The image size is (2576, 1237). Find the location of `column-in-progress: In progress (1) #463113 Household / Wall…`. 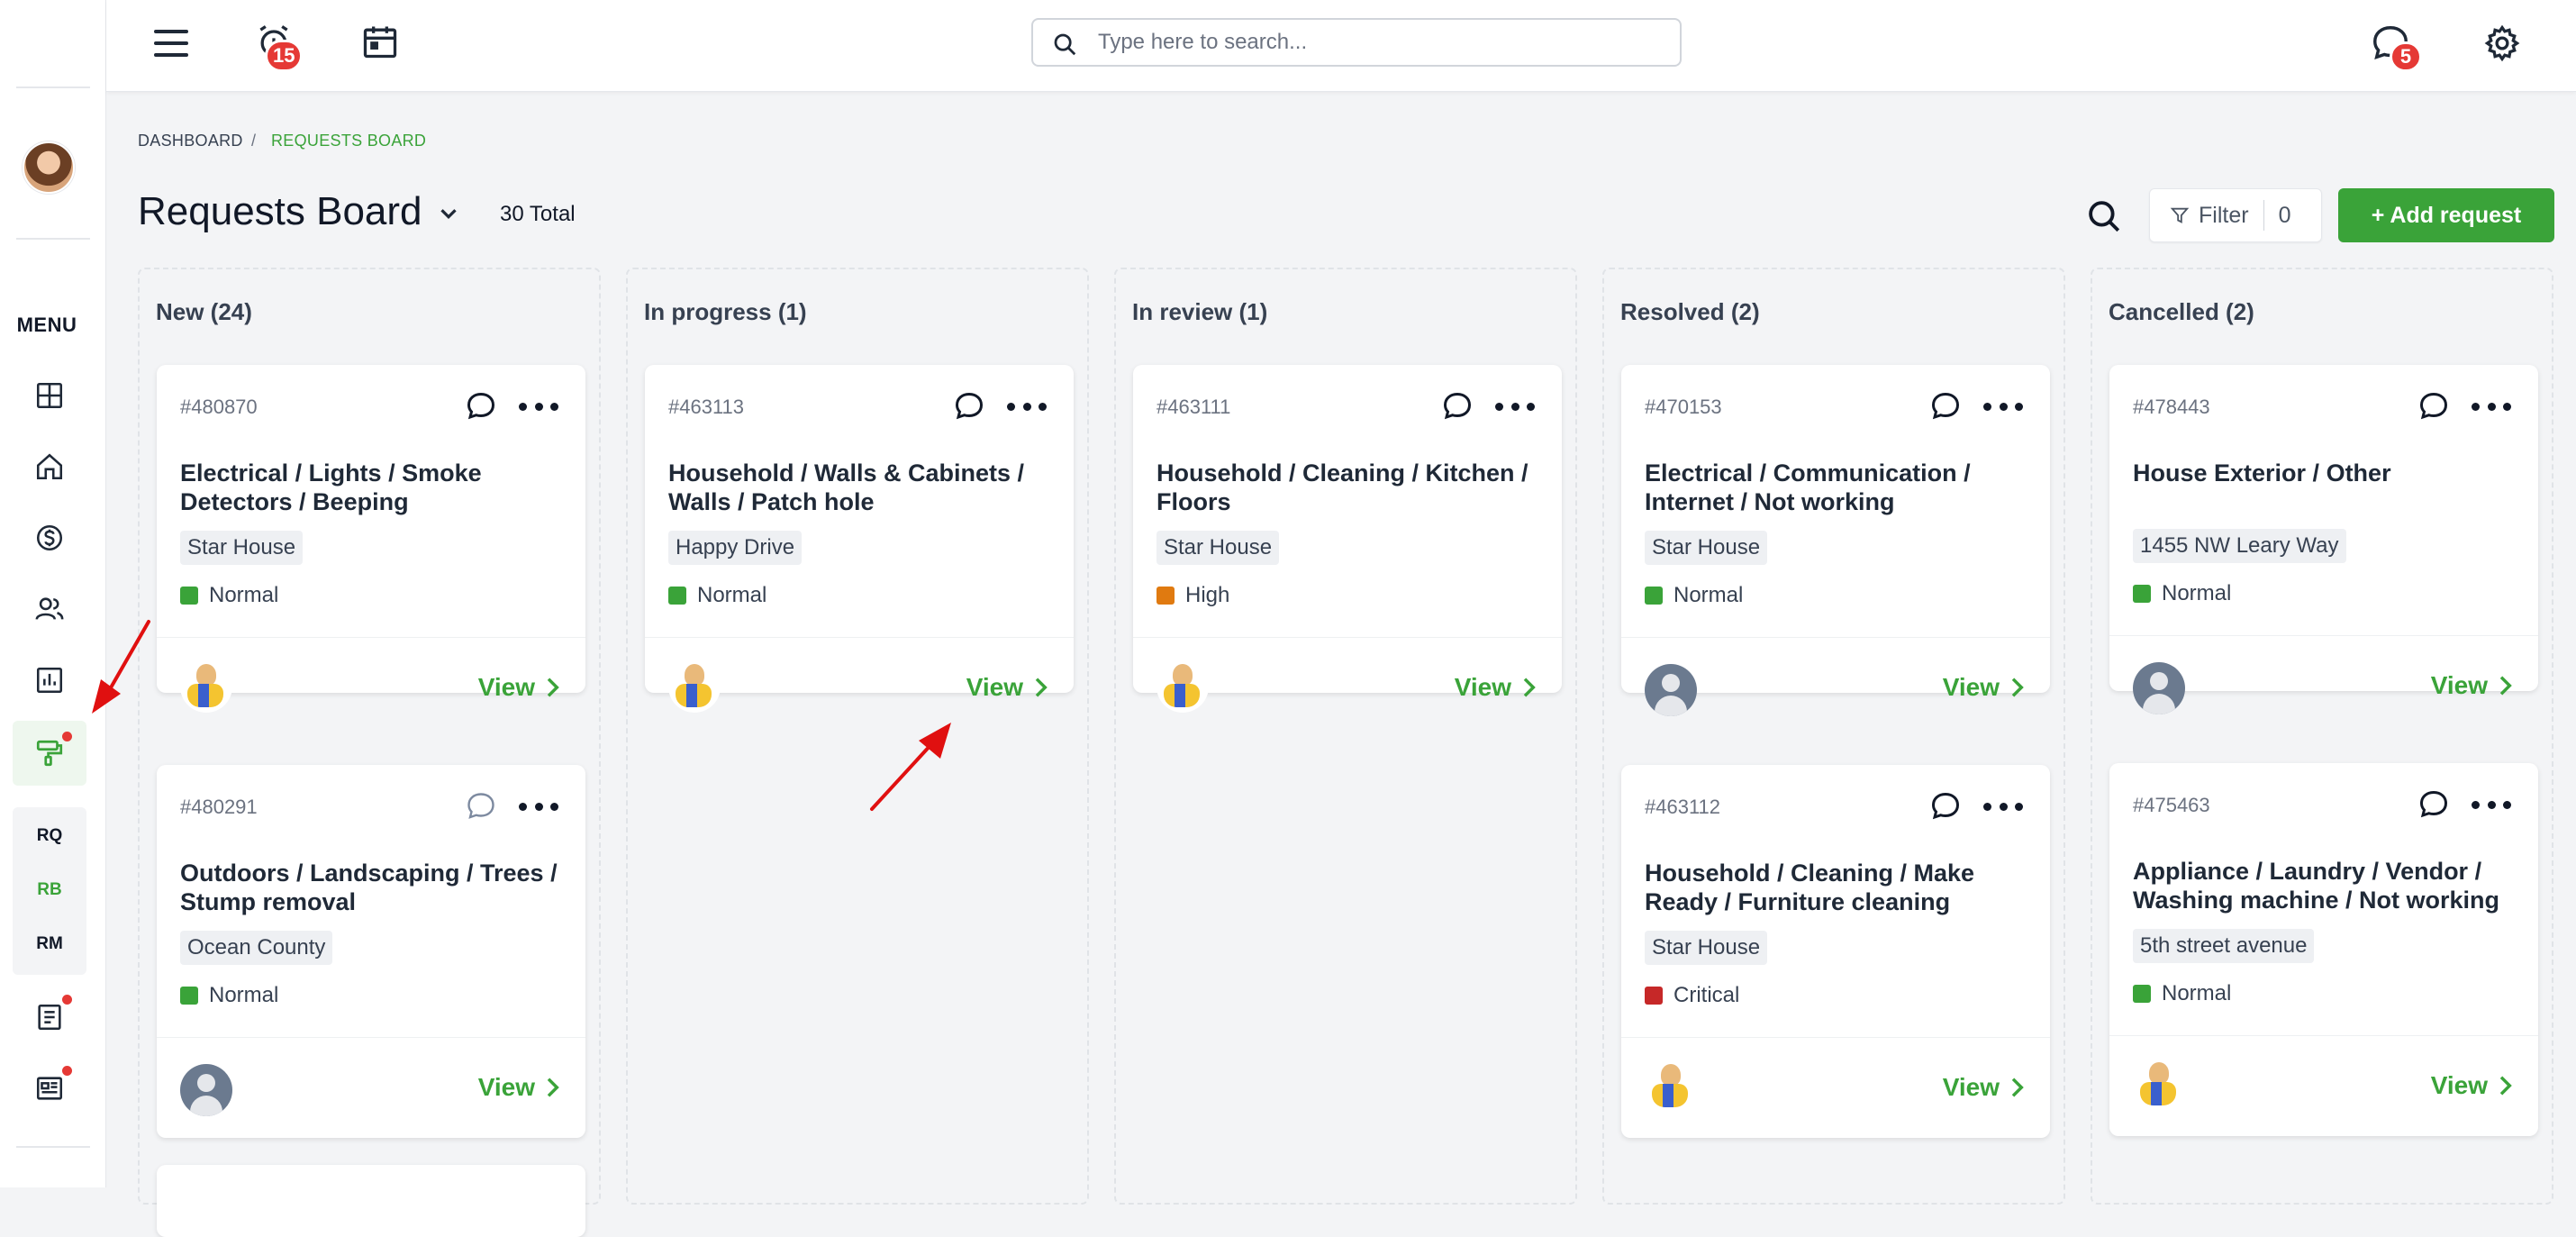

column-in-progress: In progress (1) #463113 Household / Wall… is located at coordinates (857, 736).